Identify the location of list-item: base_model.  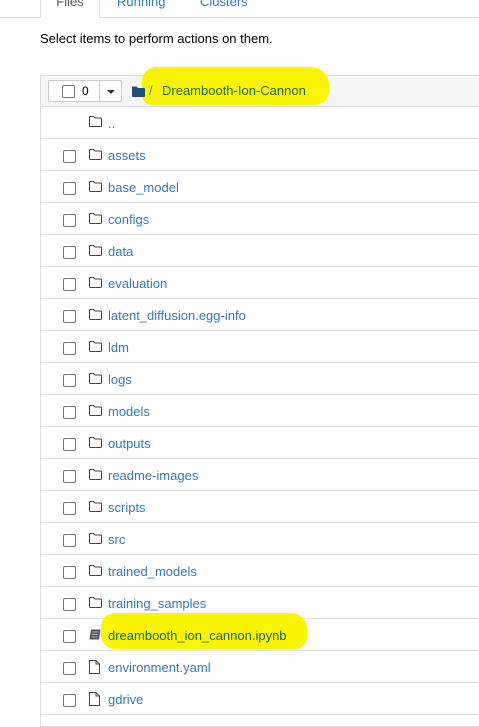
(260, 187).